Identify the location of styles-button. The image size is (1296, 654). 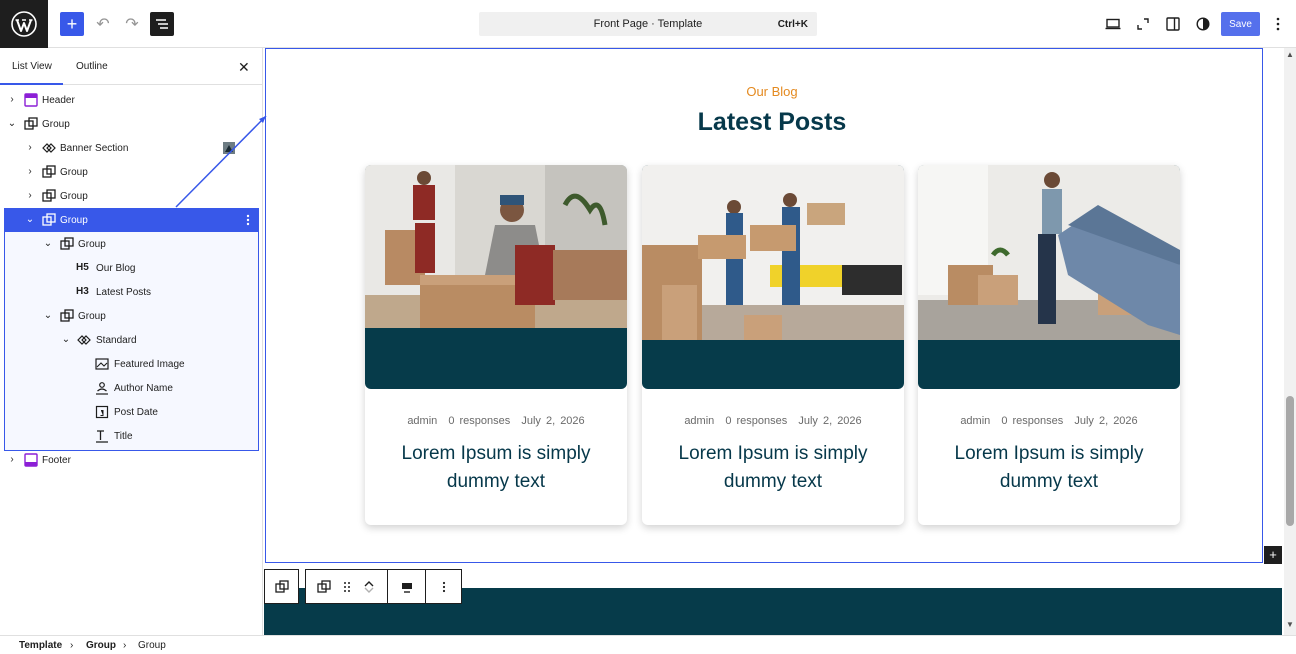
(1203, 24).